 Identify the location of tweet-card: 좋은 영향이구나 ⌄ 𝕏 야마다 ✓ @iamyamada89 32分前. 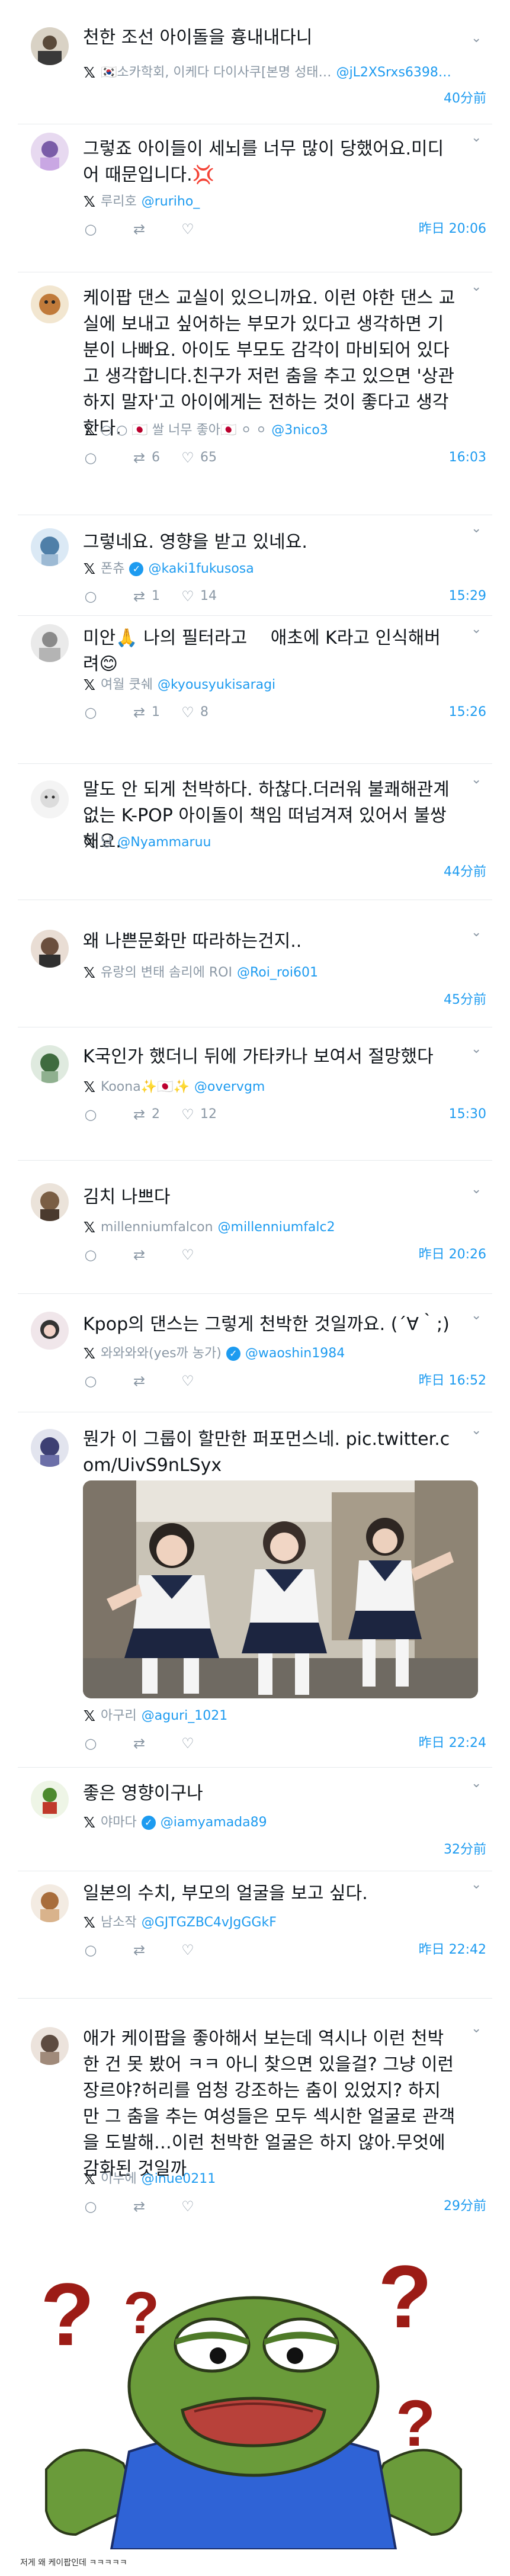
(255, 1819).